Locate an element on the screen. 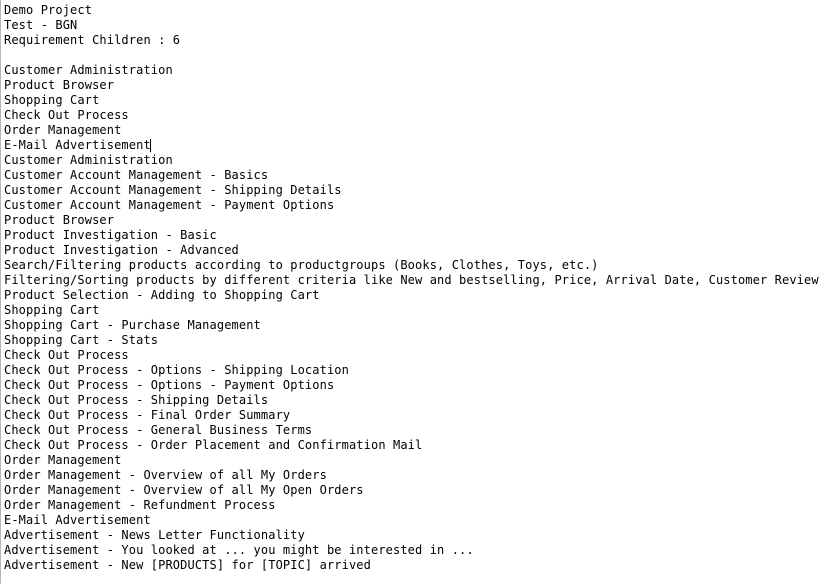 The height and width of the screenshot is (584, 827). text-line: Customer Account Management - Basics is located at coordinates (136, 175).